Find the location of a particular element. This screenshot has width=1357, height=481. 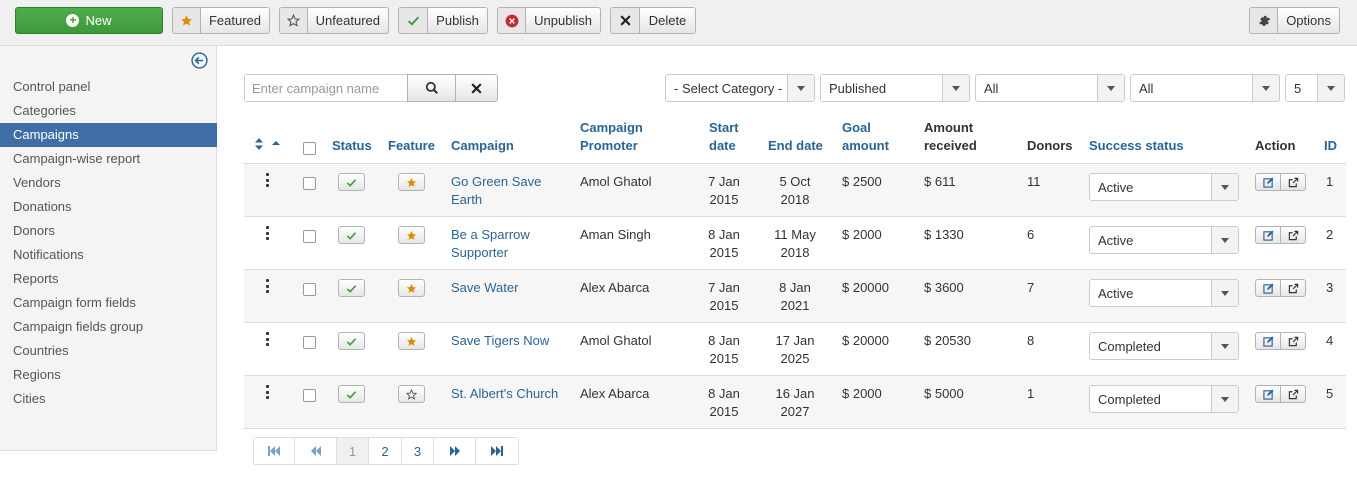

sidebar-item-reports: Reports is located at coordinates (108, 279).